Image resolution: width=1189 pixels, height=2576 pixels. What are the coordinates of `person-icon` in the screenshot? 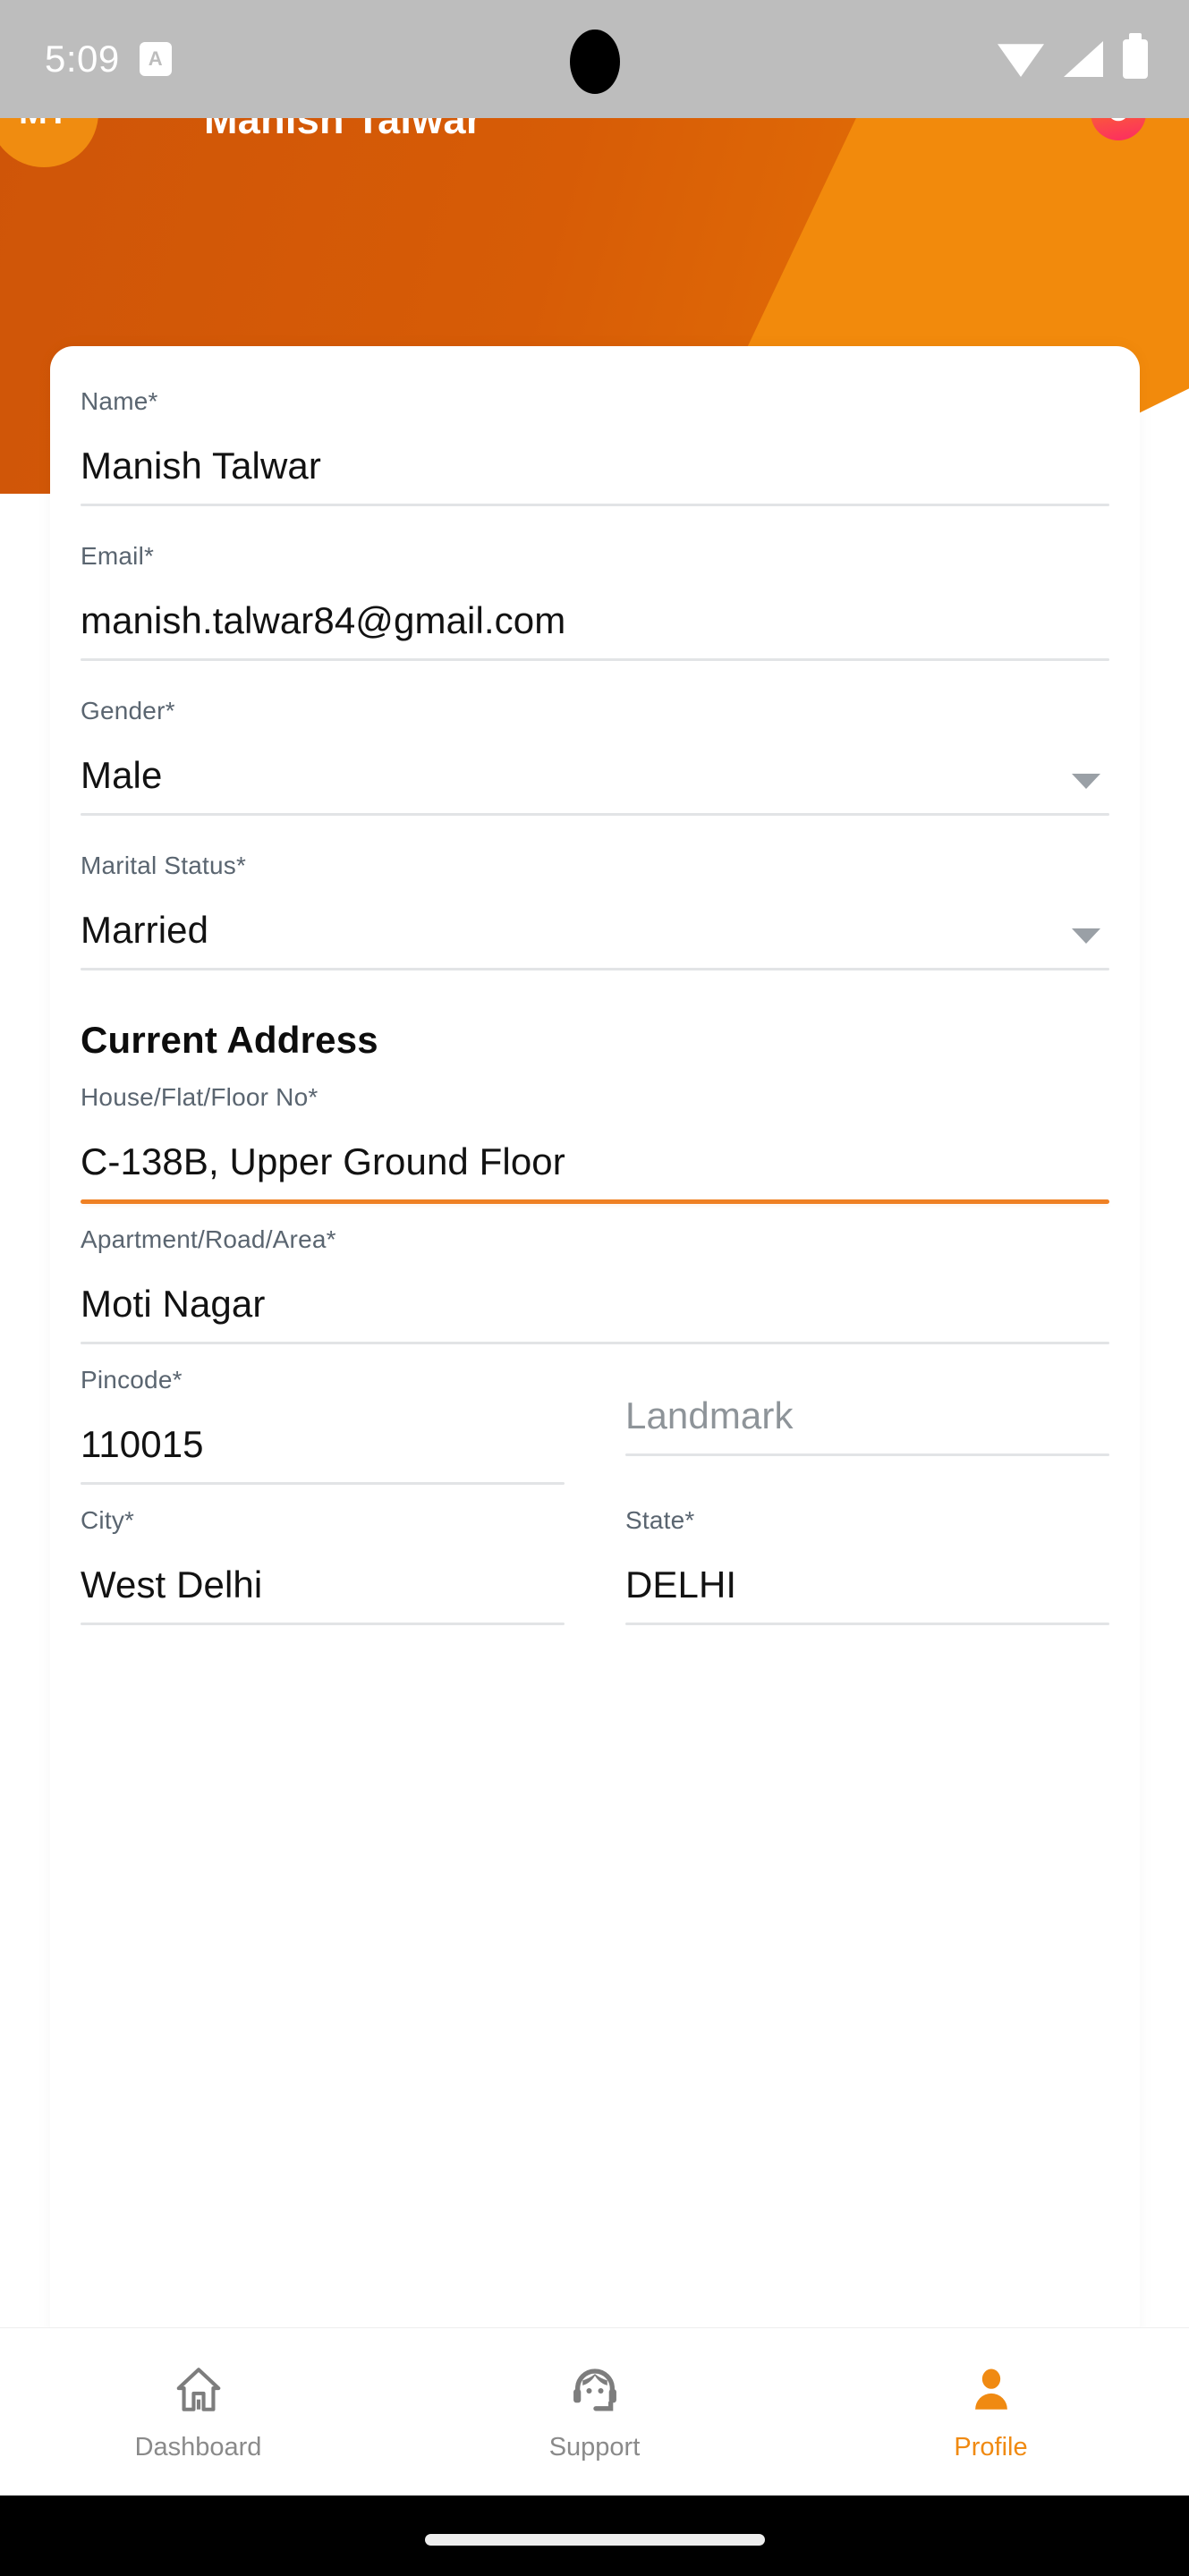 It's located at (991, 2390).